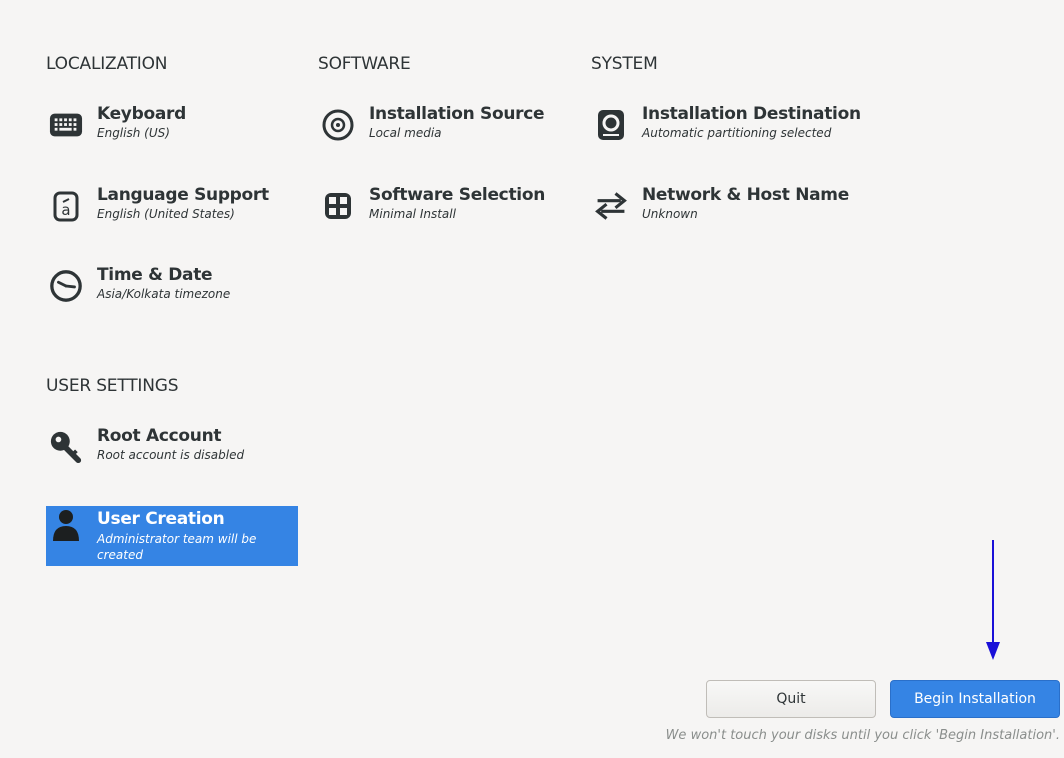 The image size is (1064, 758). What do you see at coordinates (66, 286) in the screenshot?
I see `clock-icon` at bounding box center [66, 286].